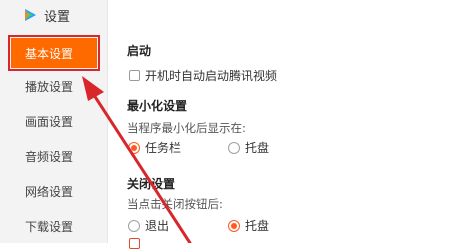 Image resolution: width=453 pixels, height=249 pixels. Describe the element at coordinates (53, 86) in the screenshot. I see `sidebar-item-playback-settings: 播放设置` at that location.